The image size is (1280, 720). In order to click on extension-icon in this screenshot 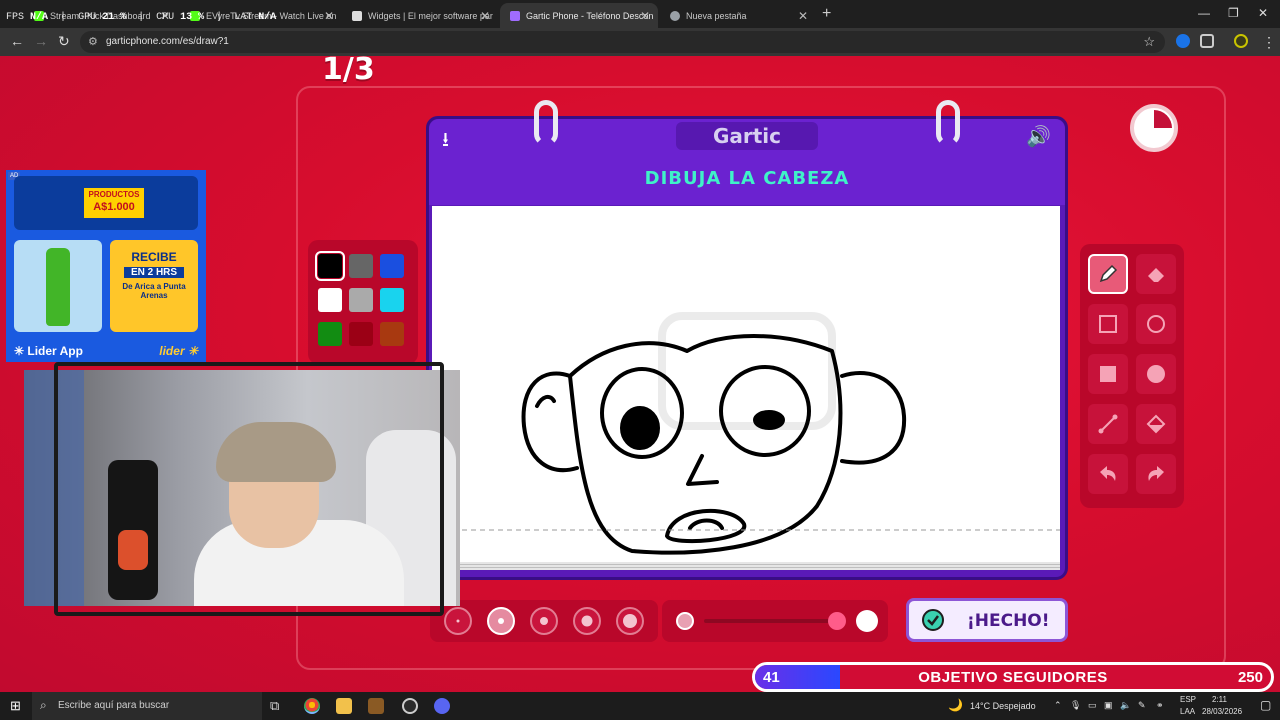, I will do `click(1183, 41)`.